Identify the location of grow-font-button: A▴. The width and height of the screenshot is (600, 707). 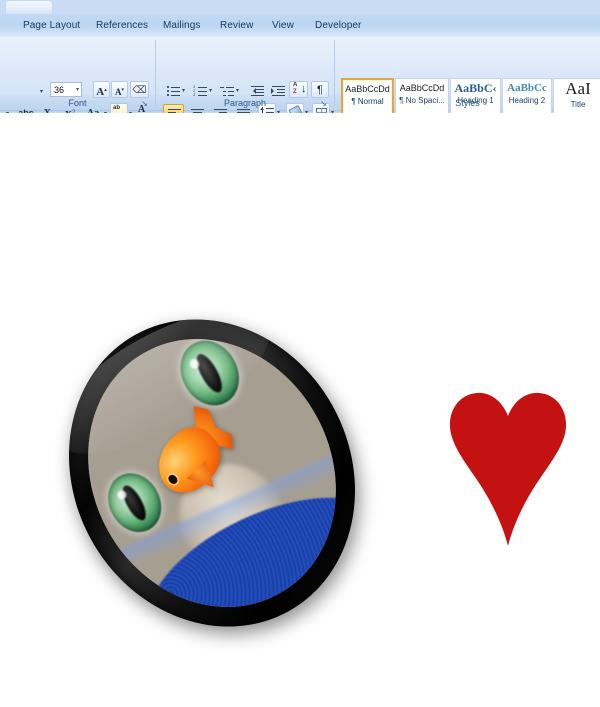
(101, 89).